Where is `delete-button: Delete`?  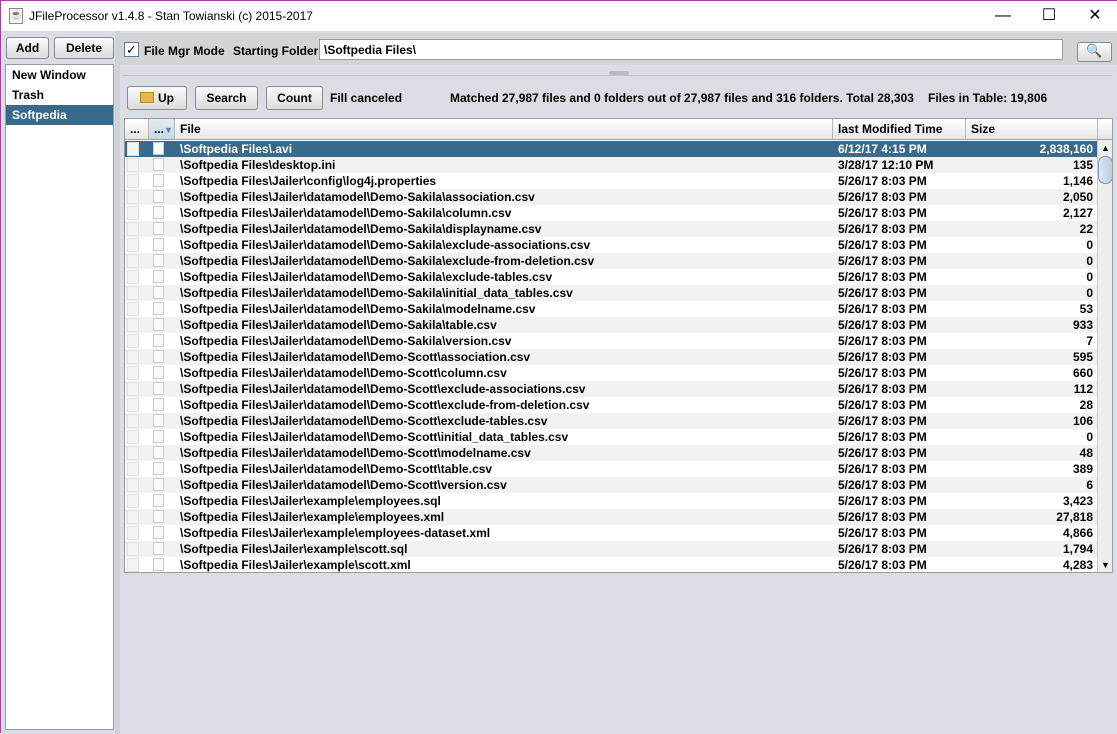 delete-button: Delete is located at coordinates (84, 48).